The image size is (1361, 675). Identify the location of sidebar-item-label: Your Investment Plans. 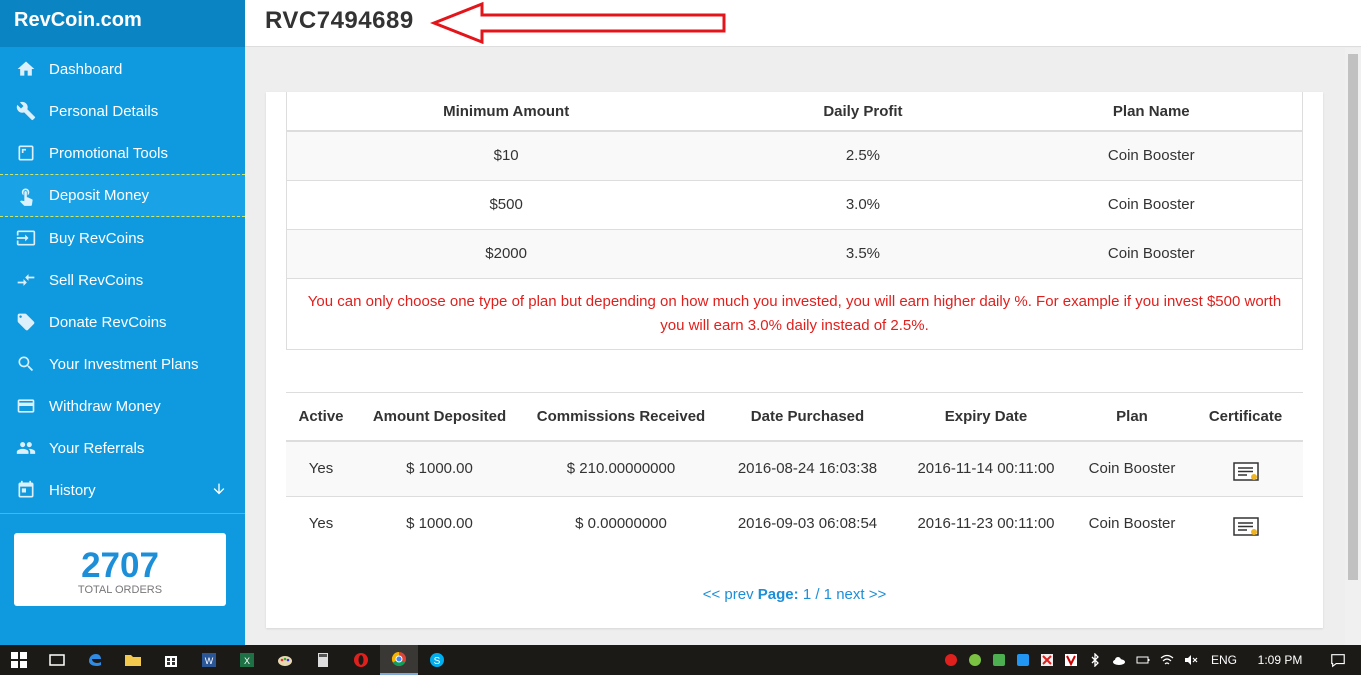
(124, 364).